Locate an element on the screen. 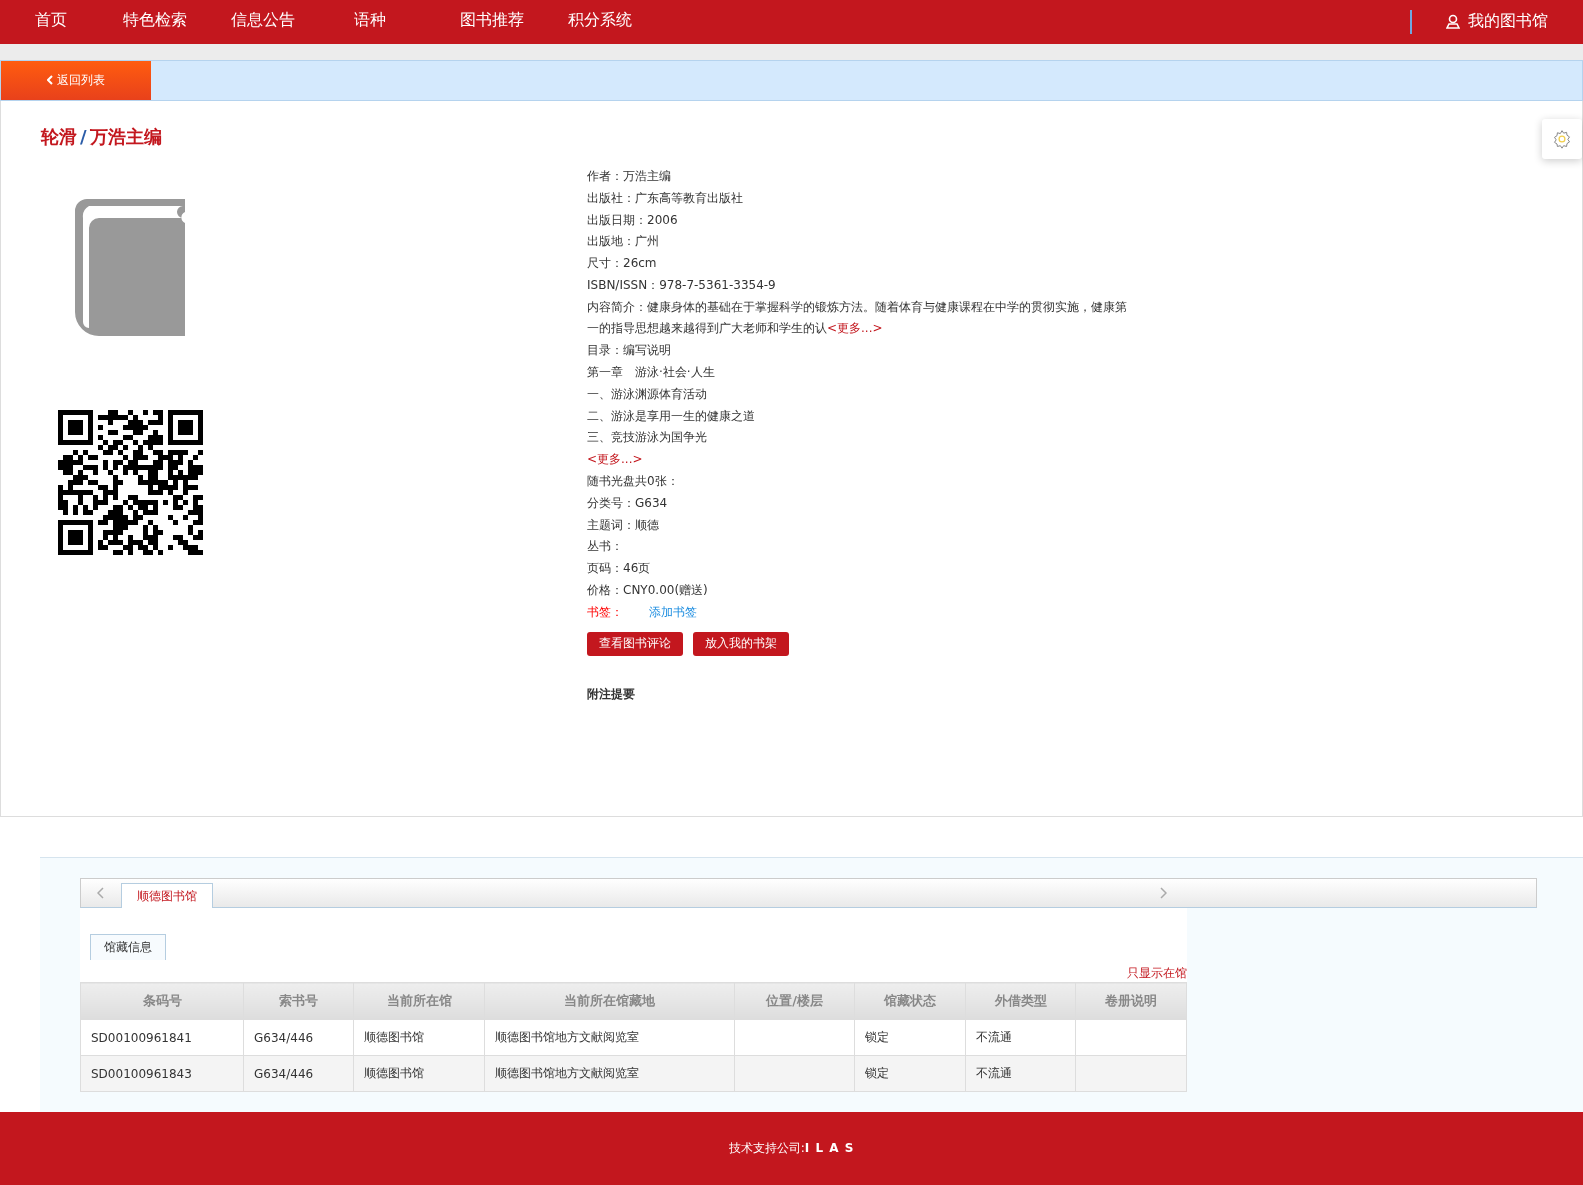 Image resolution: width=1583 pixels, height=1185 pixels. detail-field: 作者：万浩主编 is located at coordinates (859, 176).